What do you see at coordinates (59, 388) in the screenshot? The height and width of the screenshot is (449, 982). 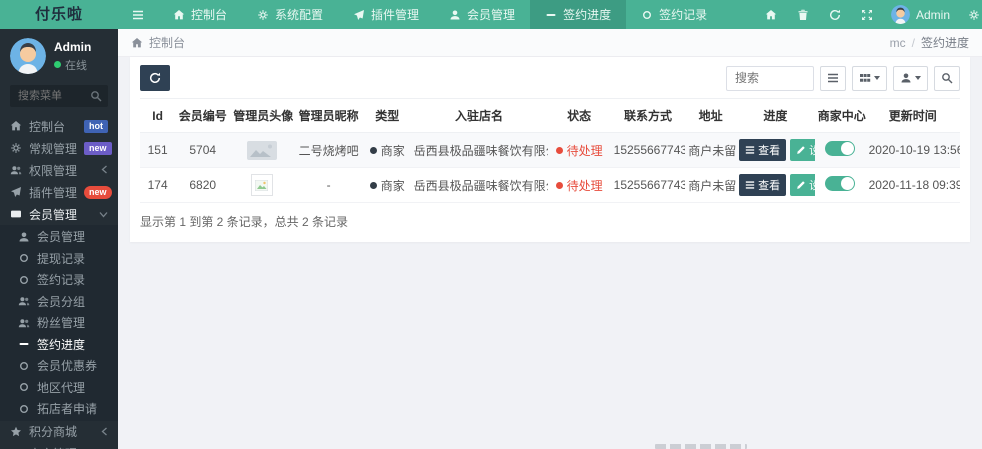 I see `sidebar-item-region-agent: 地区代理` at bounding box center [59, 388].